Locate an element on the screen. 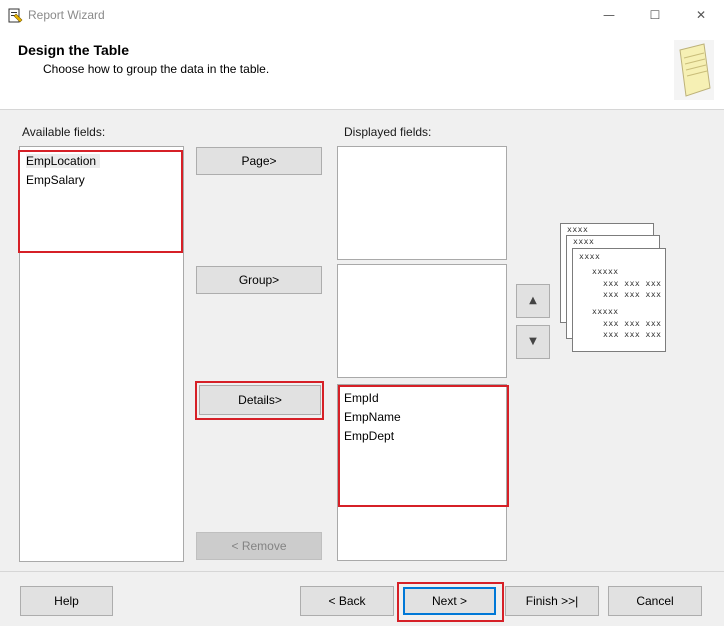 Image resolution: width=724 pixels, height=626 pixels. displayed-fields-label: Displayed fields: is located at coordinates (388, 132).